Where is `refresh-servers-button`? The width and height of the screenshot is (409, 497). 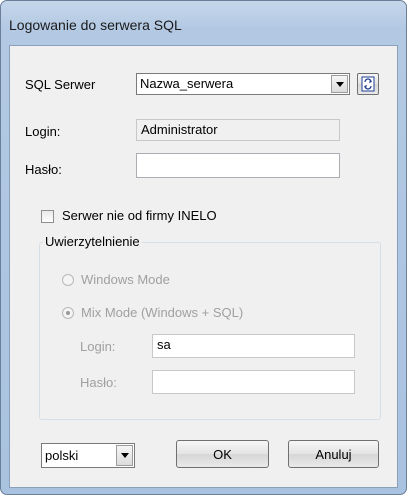
refresh-servers-button is located at coordinates (368, 84).